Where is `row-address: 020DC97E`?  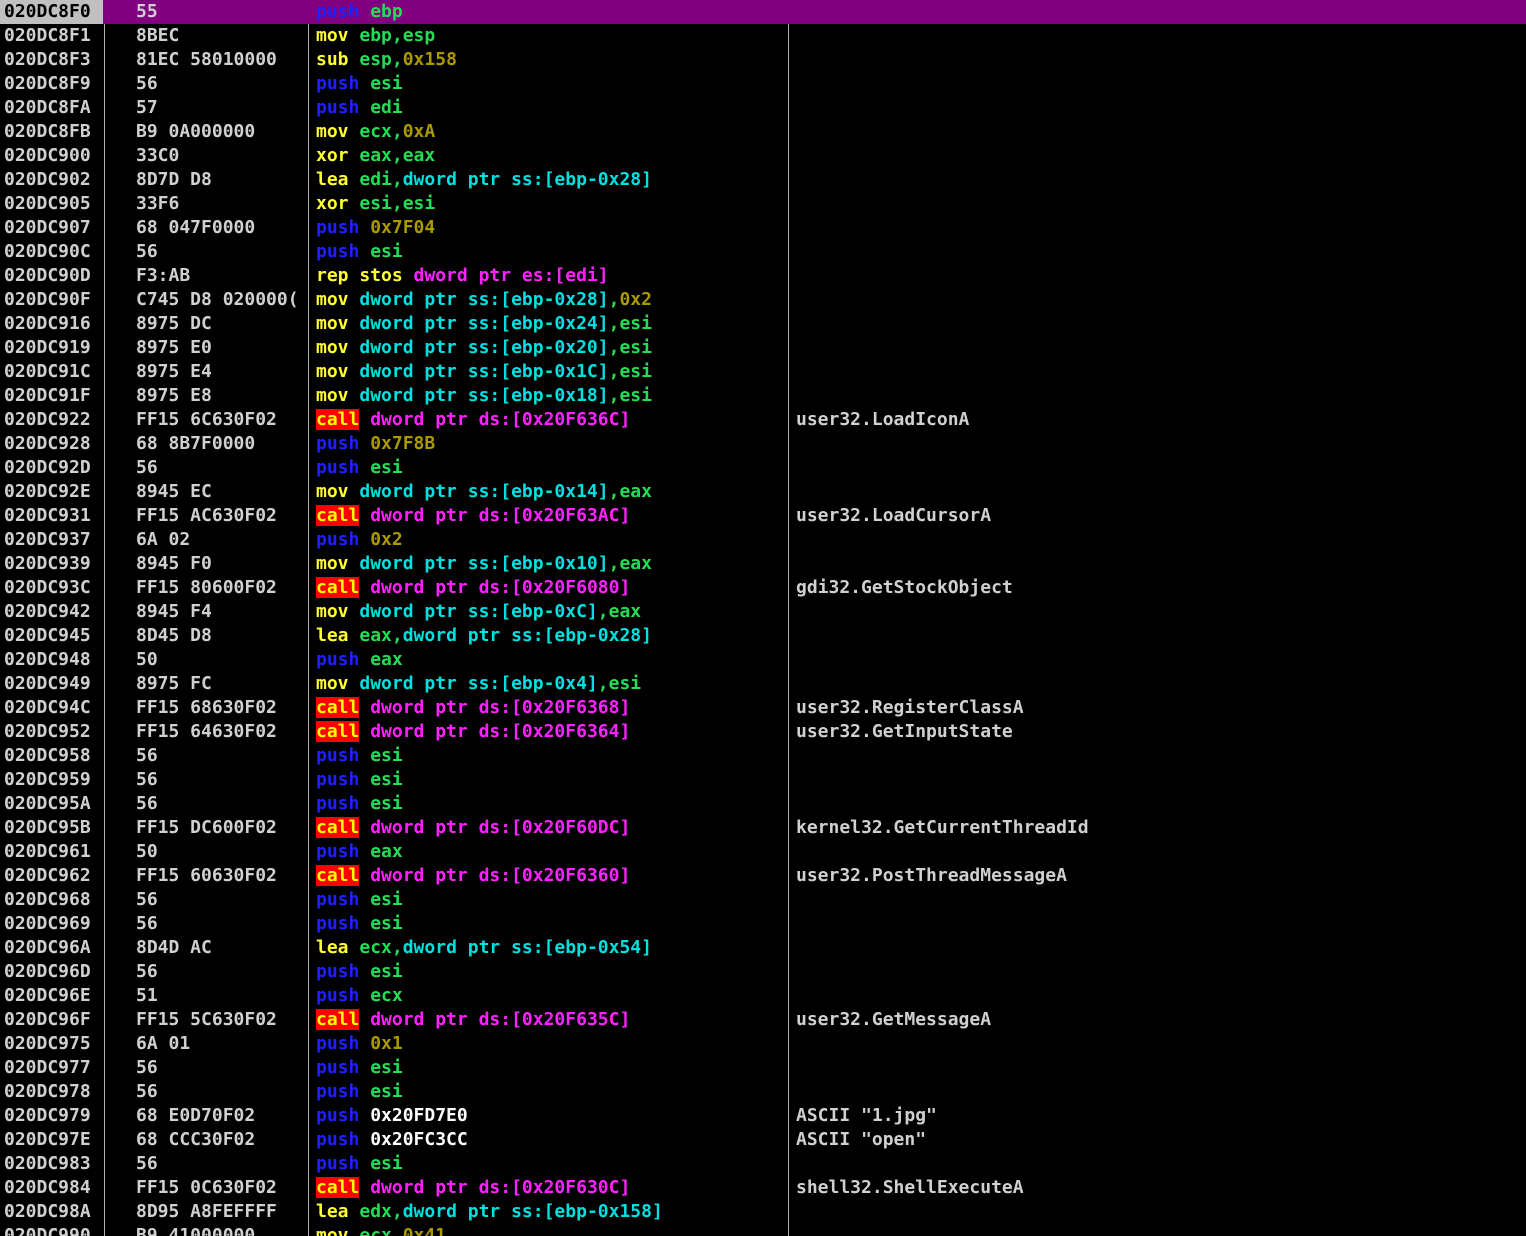 row-address: 020DC97E is located at coordinates (47, 1139).